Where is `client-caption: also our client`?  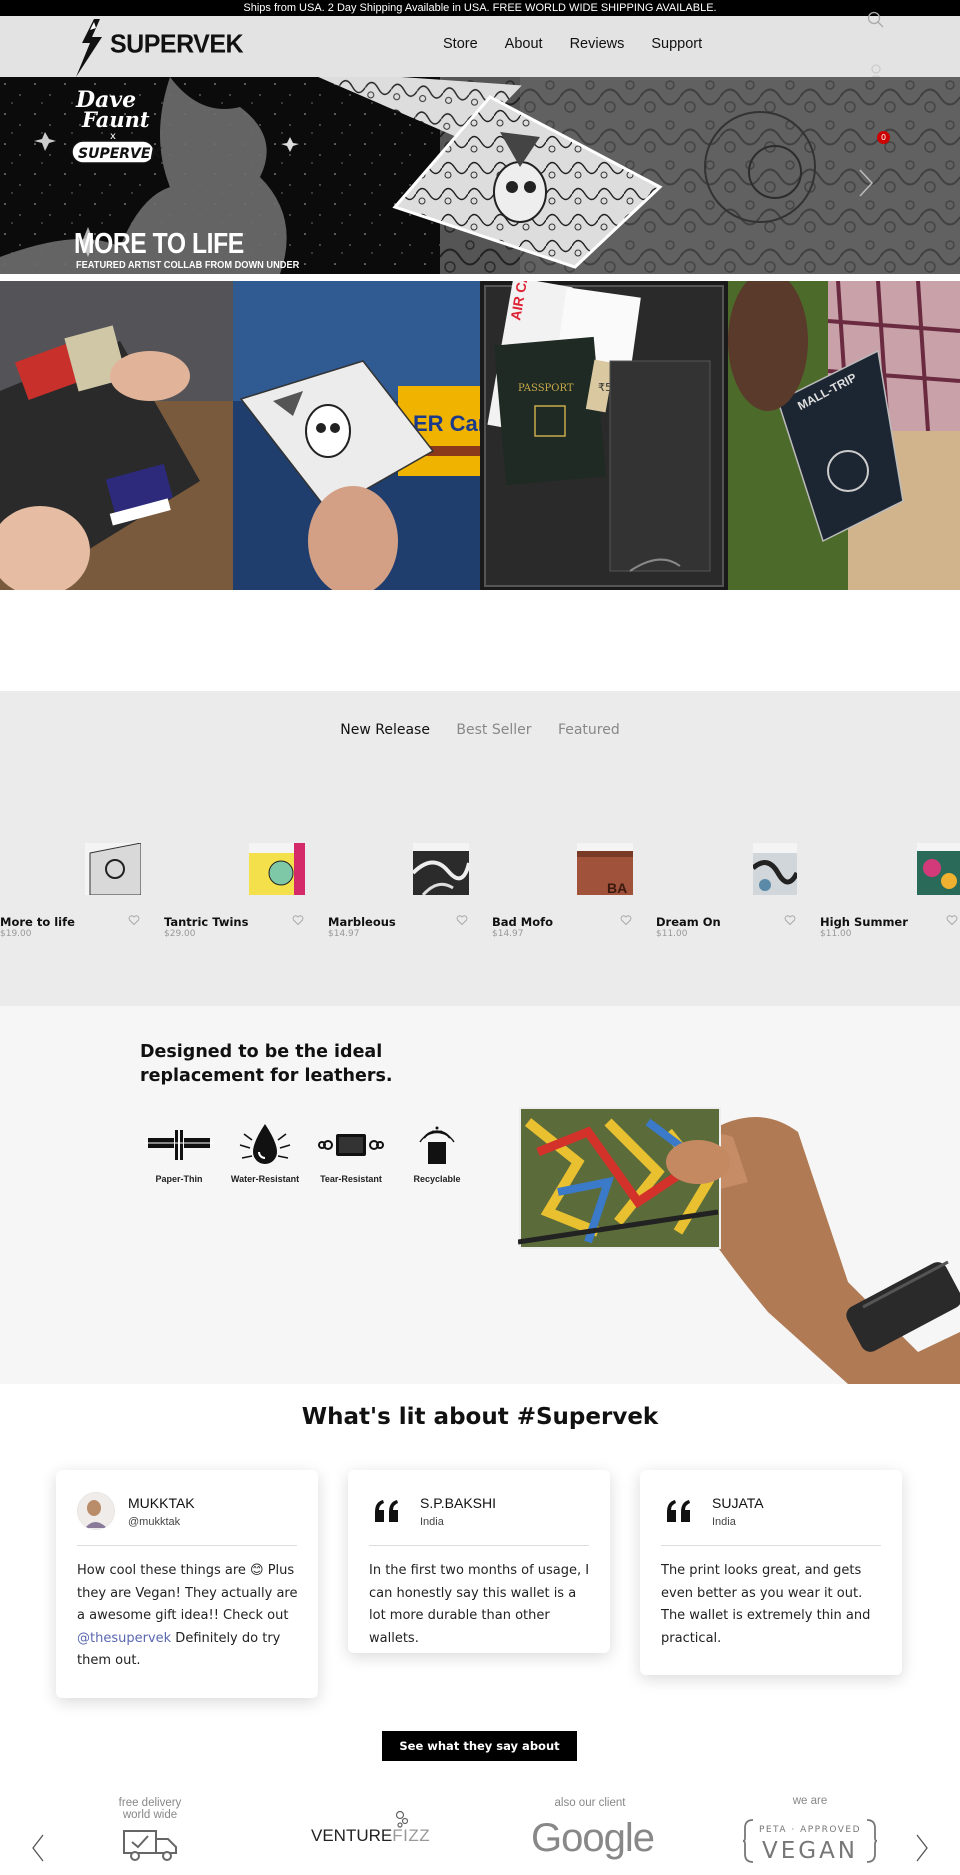 client-caption: also our client is located at coordinates (590, 1803).